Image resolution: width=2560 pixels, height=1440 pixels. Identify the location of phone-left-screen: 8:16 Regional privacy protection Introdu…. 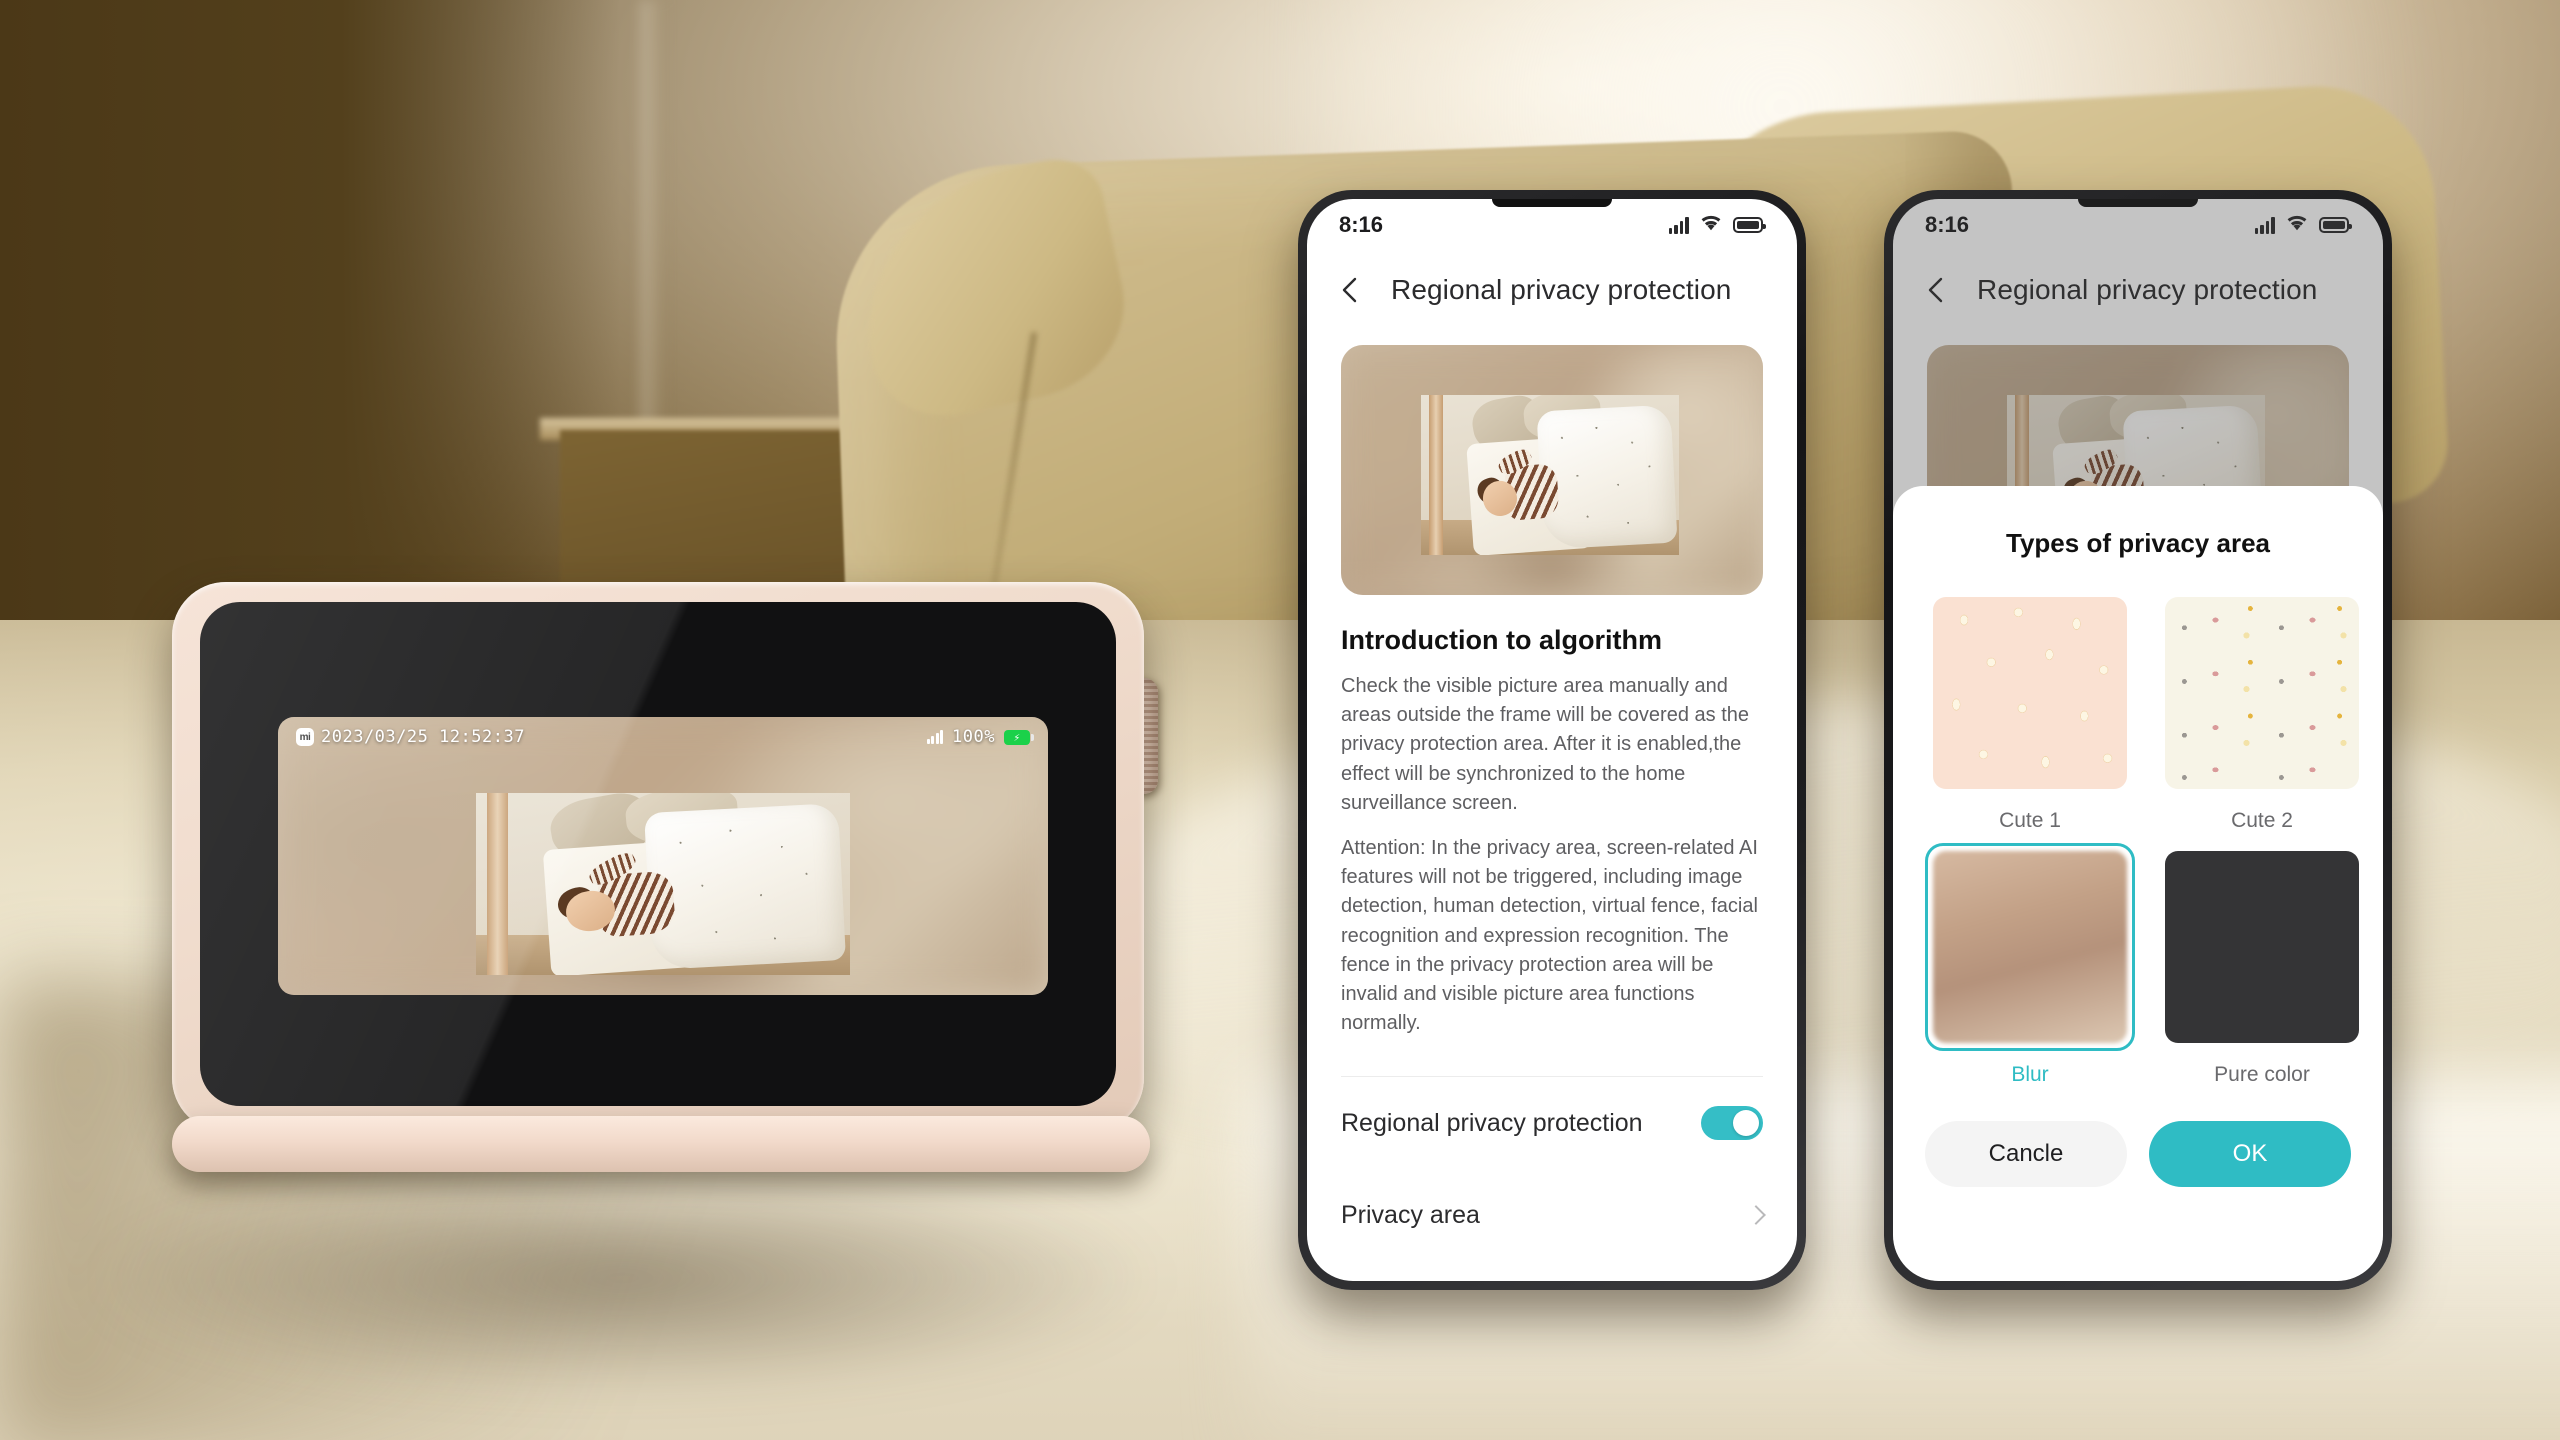
(1552, 740).